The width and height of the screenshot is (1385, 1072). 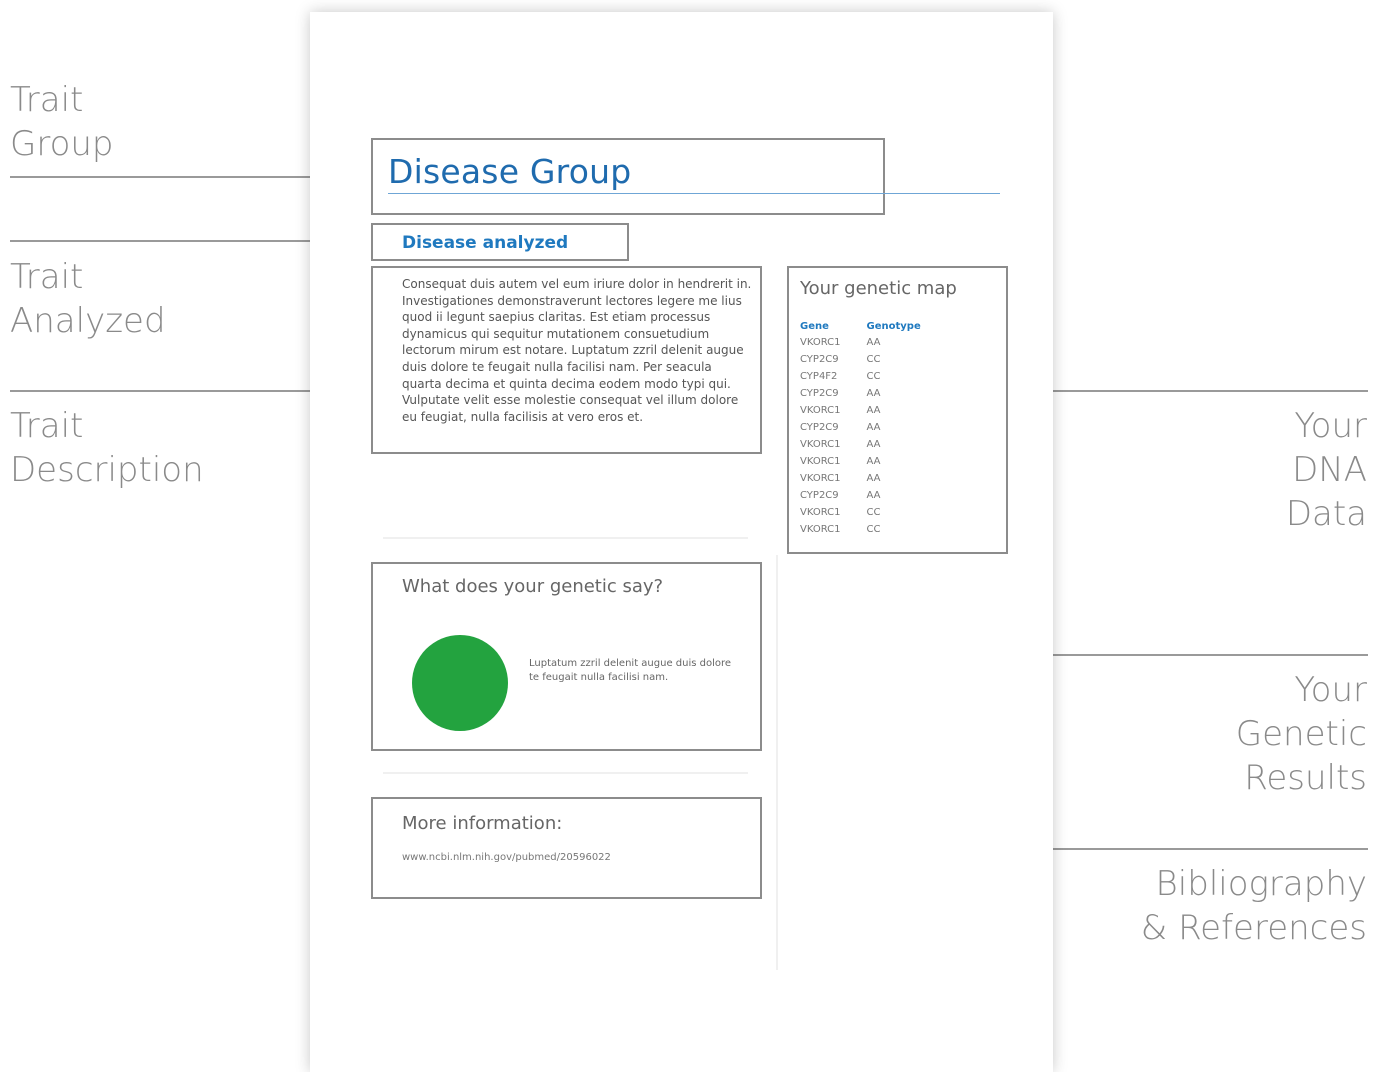 I want to click on gene-cell: CYP4F2, so click(x=819, y=376).